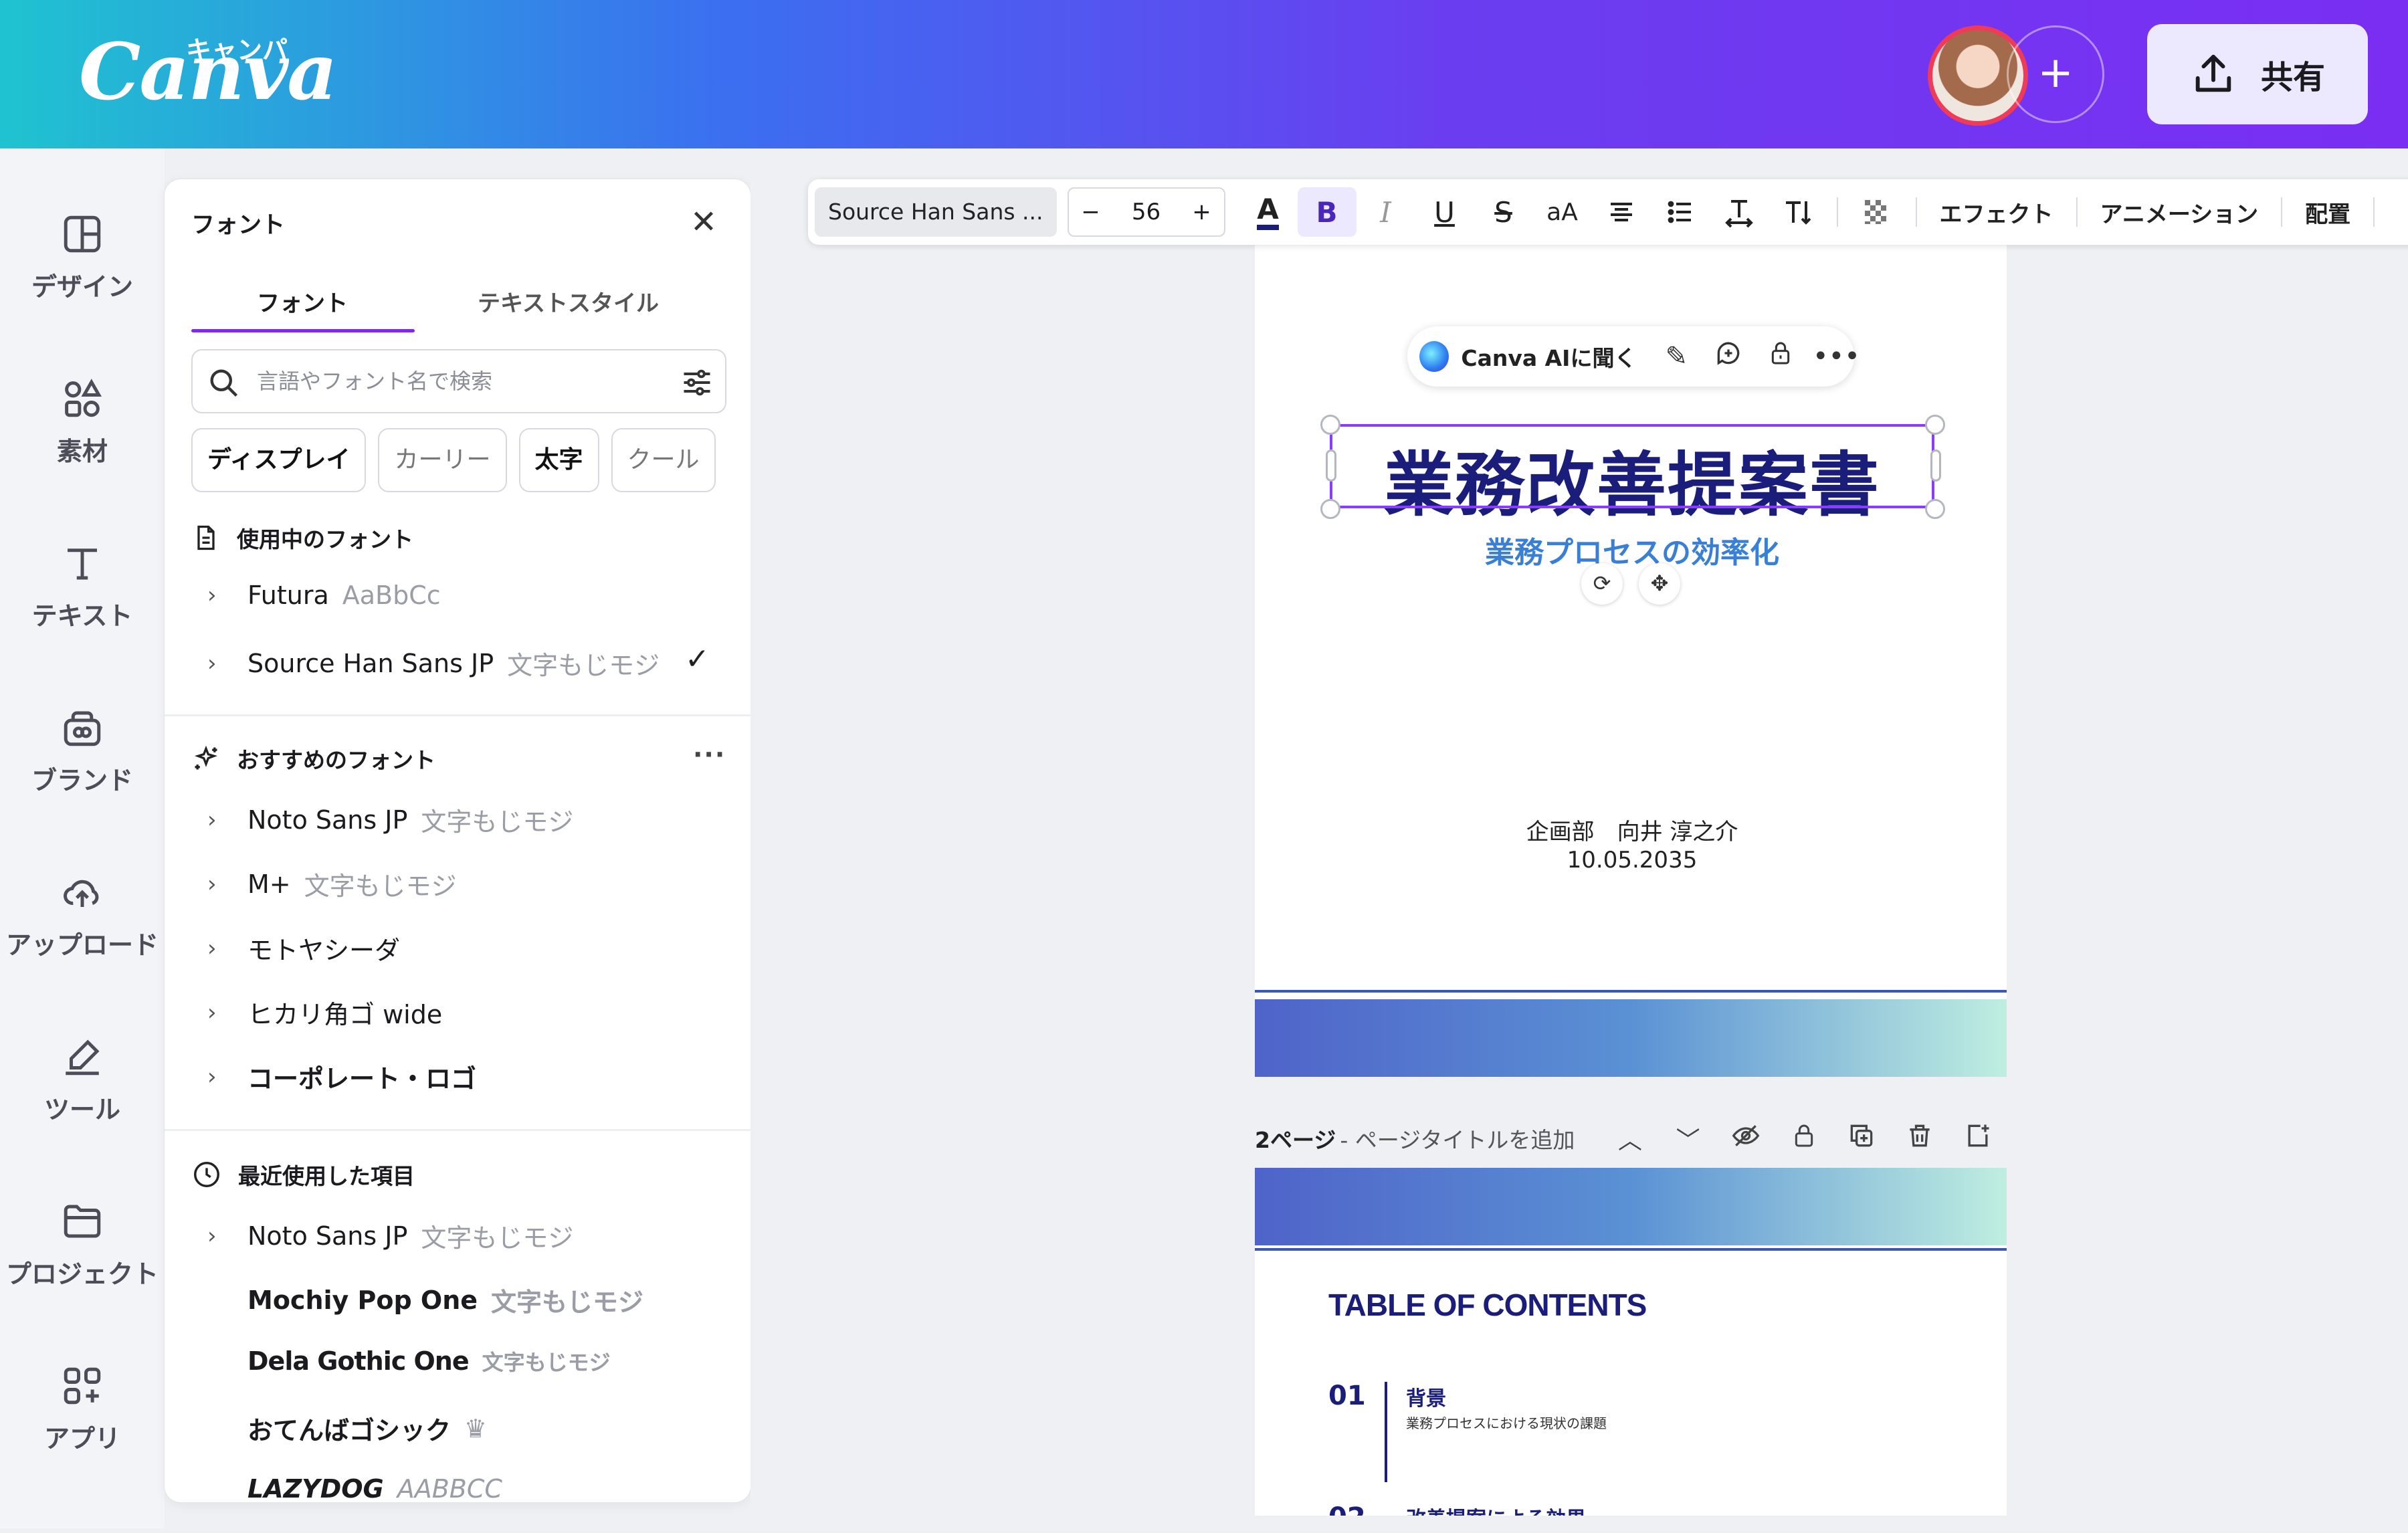 This screenshot has height=1533, width=2408. I want to click on ask-canva-ai-button: Canva AIに聞く, so click(1548, 356).